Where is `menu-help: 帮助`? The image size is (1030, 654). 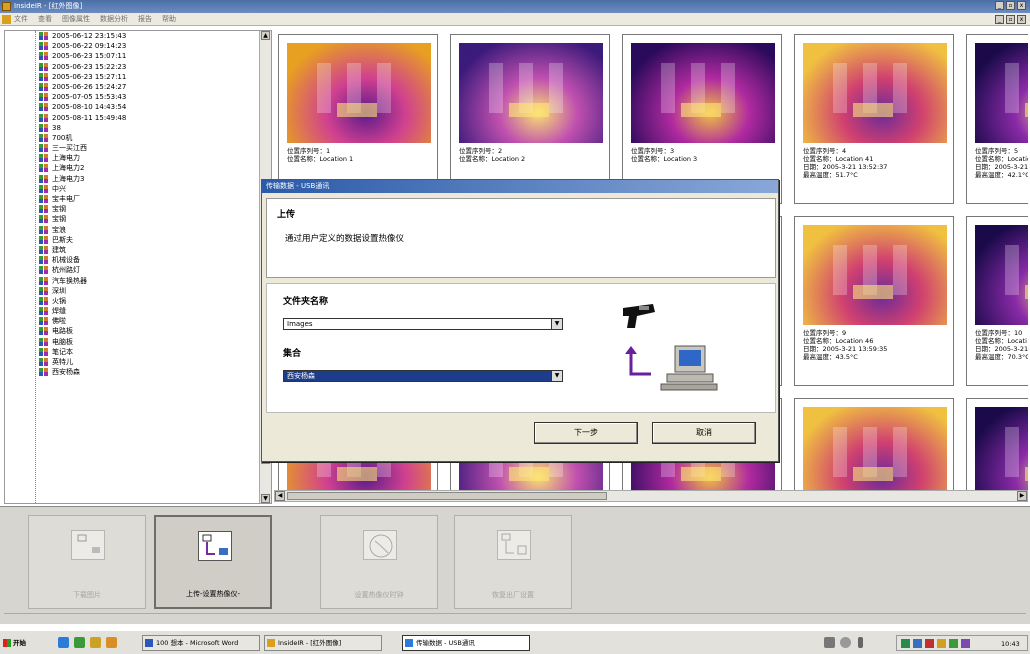
menu-help: 帮助 is located at coordinates (169, 19).